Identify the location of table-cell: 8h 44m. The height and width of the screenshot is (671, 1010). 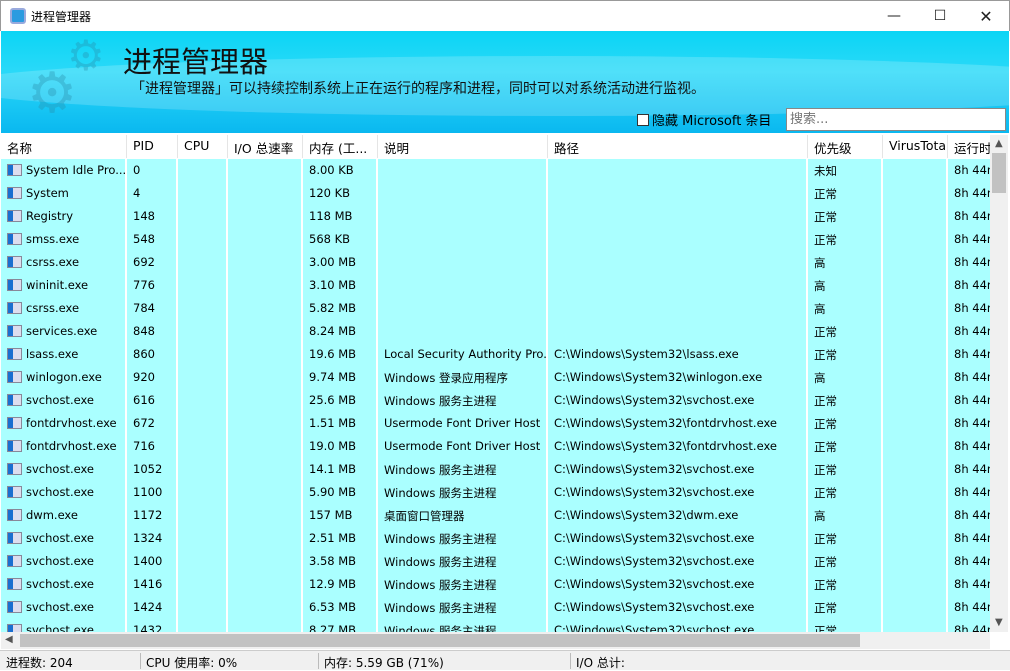
(969, 561).